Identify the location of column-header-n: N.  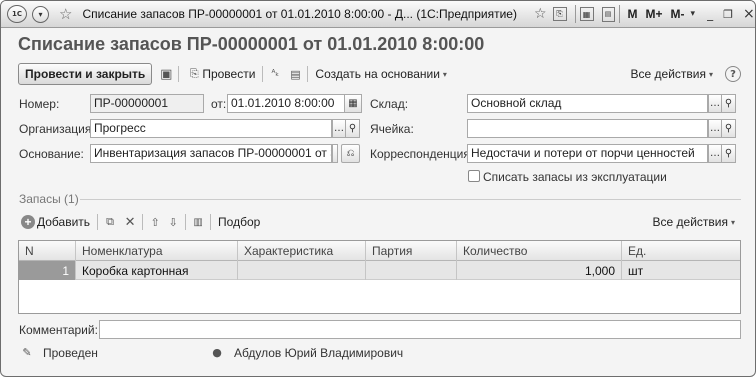
(47, 251).